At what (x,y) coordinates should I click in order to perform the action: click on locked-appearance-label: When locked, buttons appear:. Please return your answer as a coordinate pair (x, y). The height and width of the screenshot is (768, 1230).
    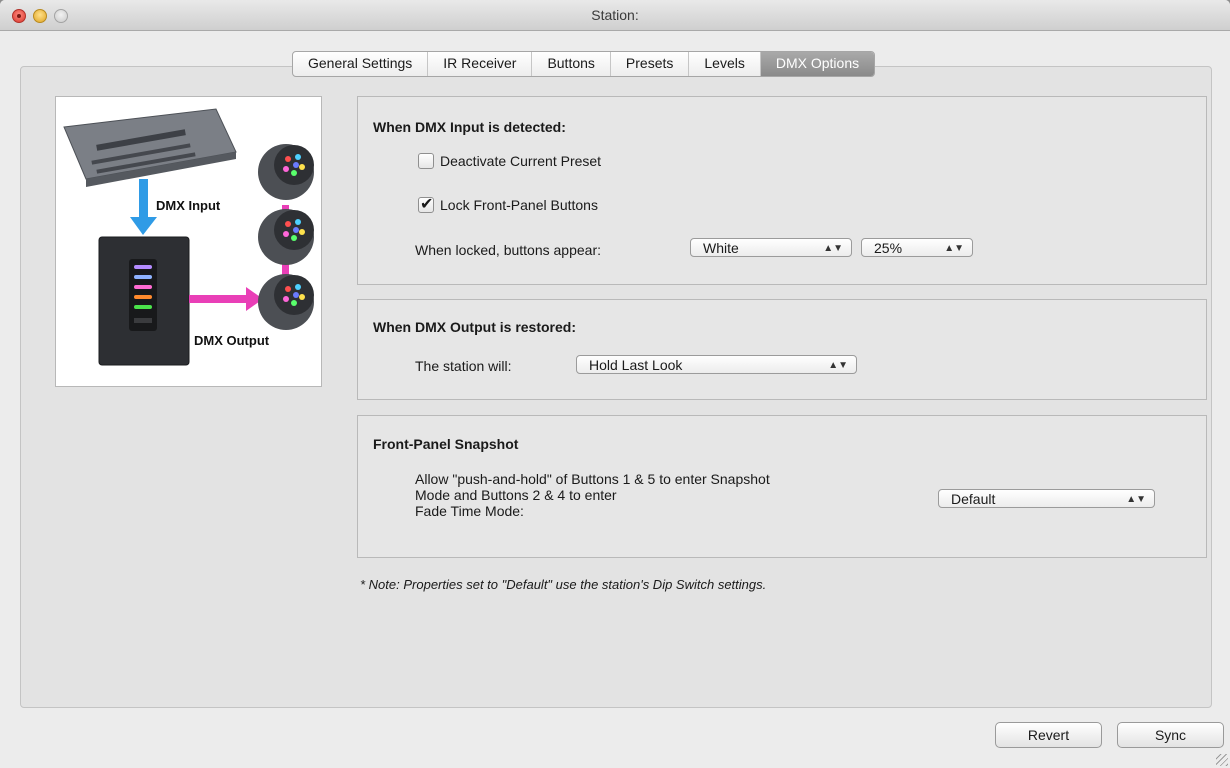
    Looking at the image, I should click on (508, 250).